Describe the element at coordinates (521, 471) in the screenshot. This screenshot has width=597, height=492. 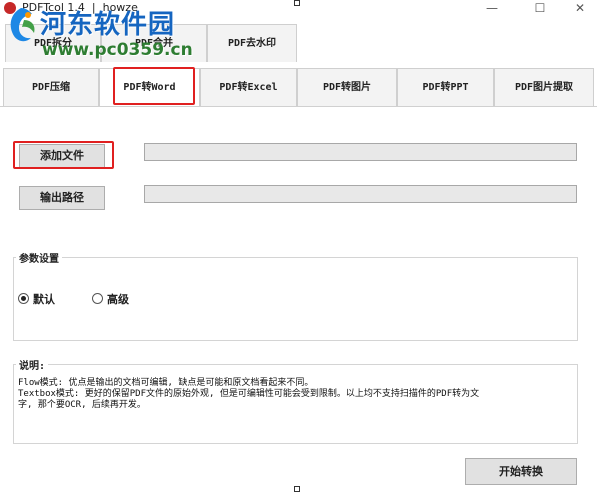
I see `start-convert-button: 开始转换` at that location.